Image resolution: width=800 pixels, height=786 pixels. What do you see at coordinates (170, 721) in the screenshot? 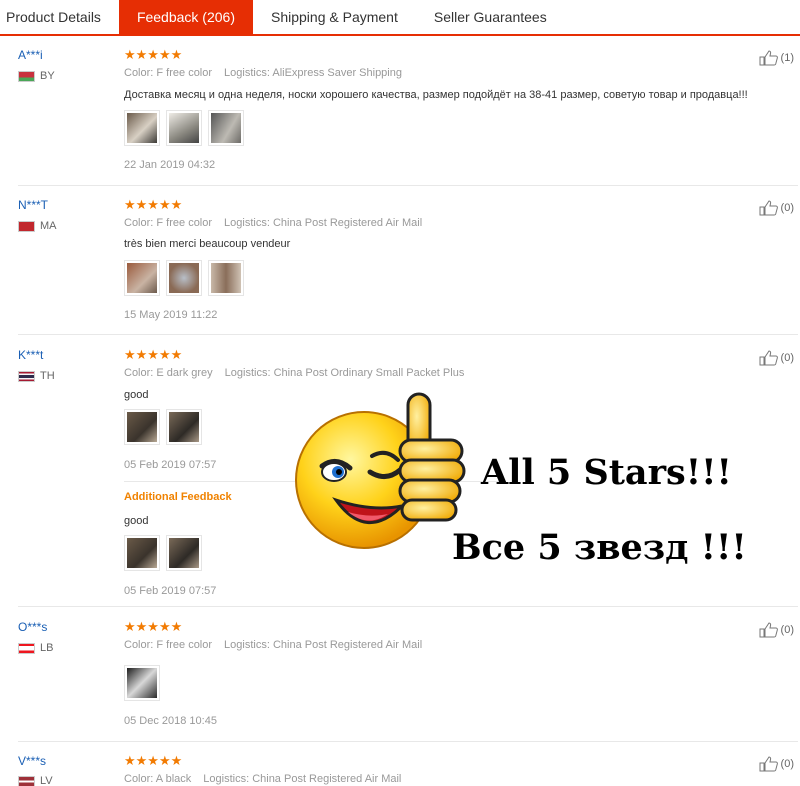
I see `review-date: 05 Dec 2018 10:45` at bounding box center [170, 721].